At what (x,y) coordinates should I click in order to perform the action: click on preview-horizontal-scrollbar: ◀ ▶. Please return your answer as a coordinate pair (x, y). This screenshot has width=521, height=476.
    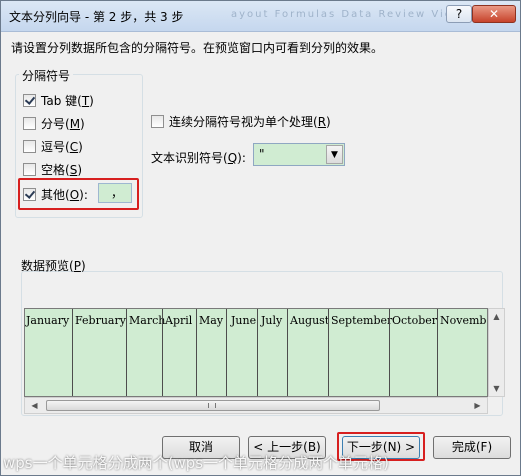
    Looking at the image, I should click on (256, 405).